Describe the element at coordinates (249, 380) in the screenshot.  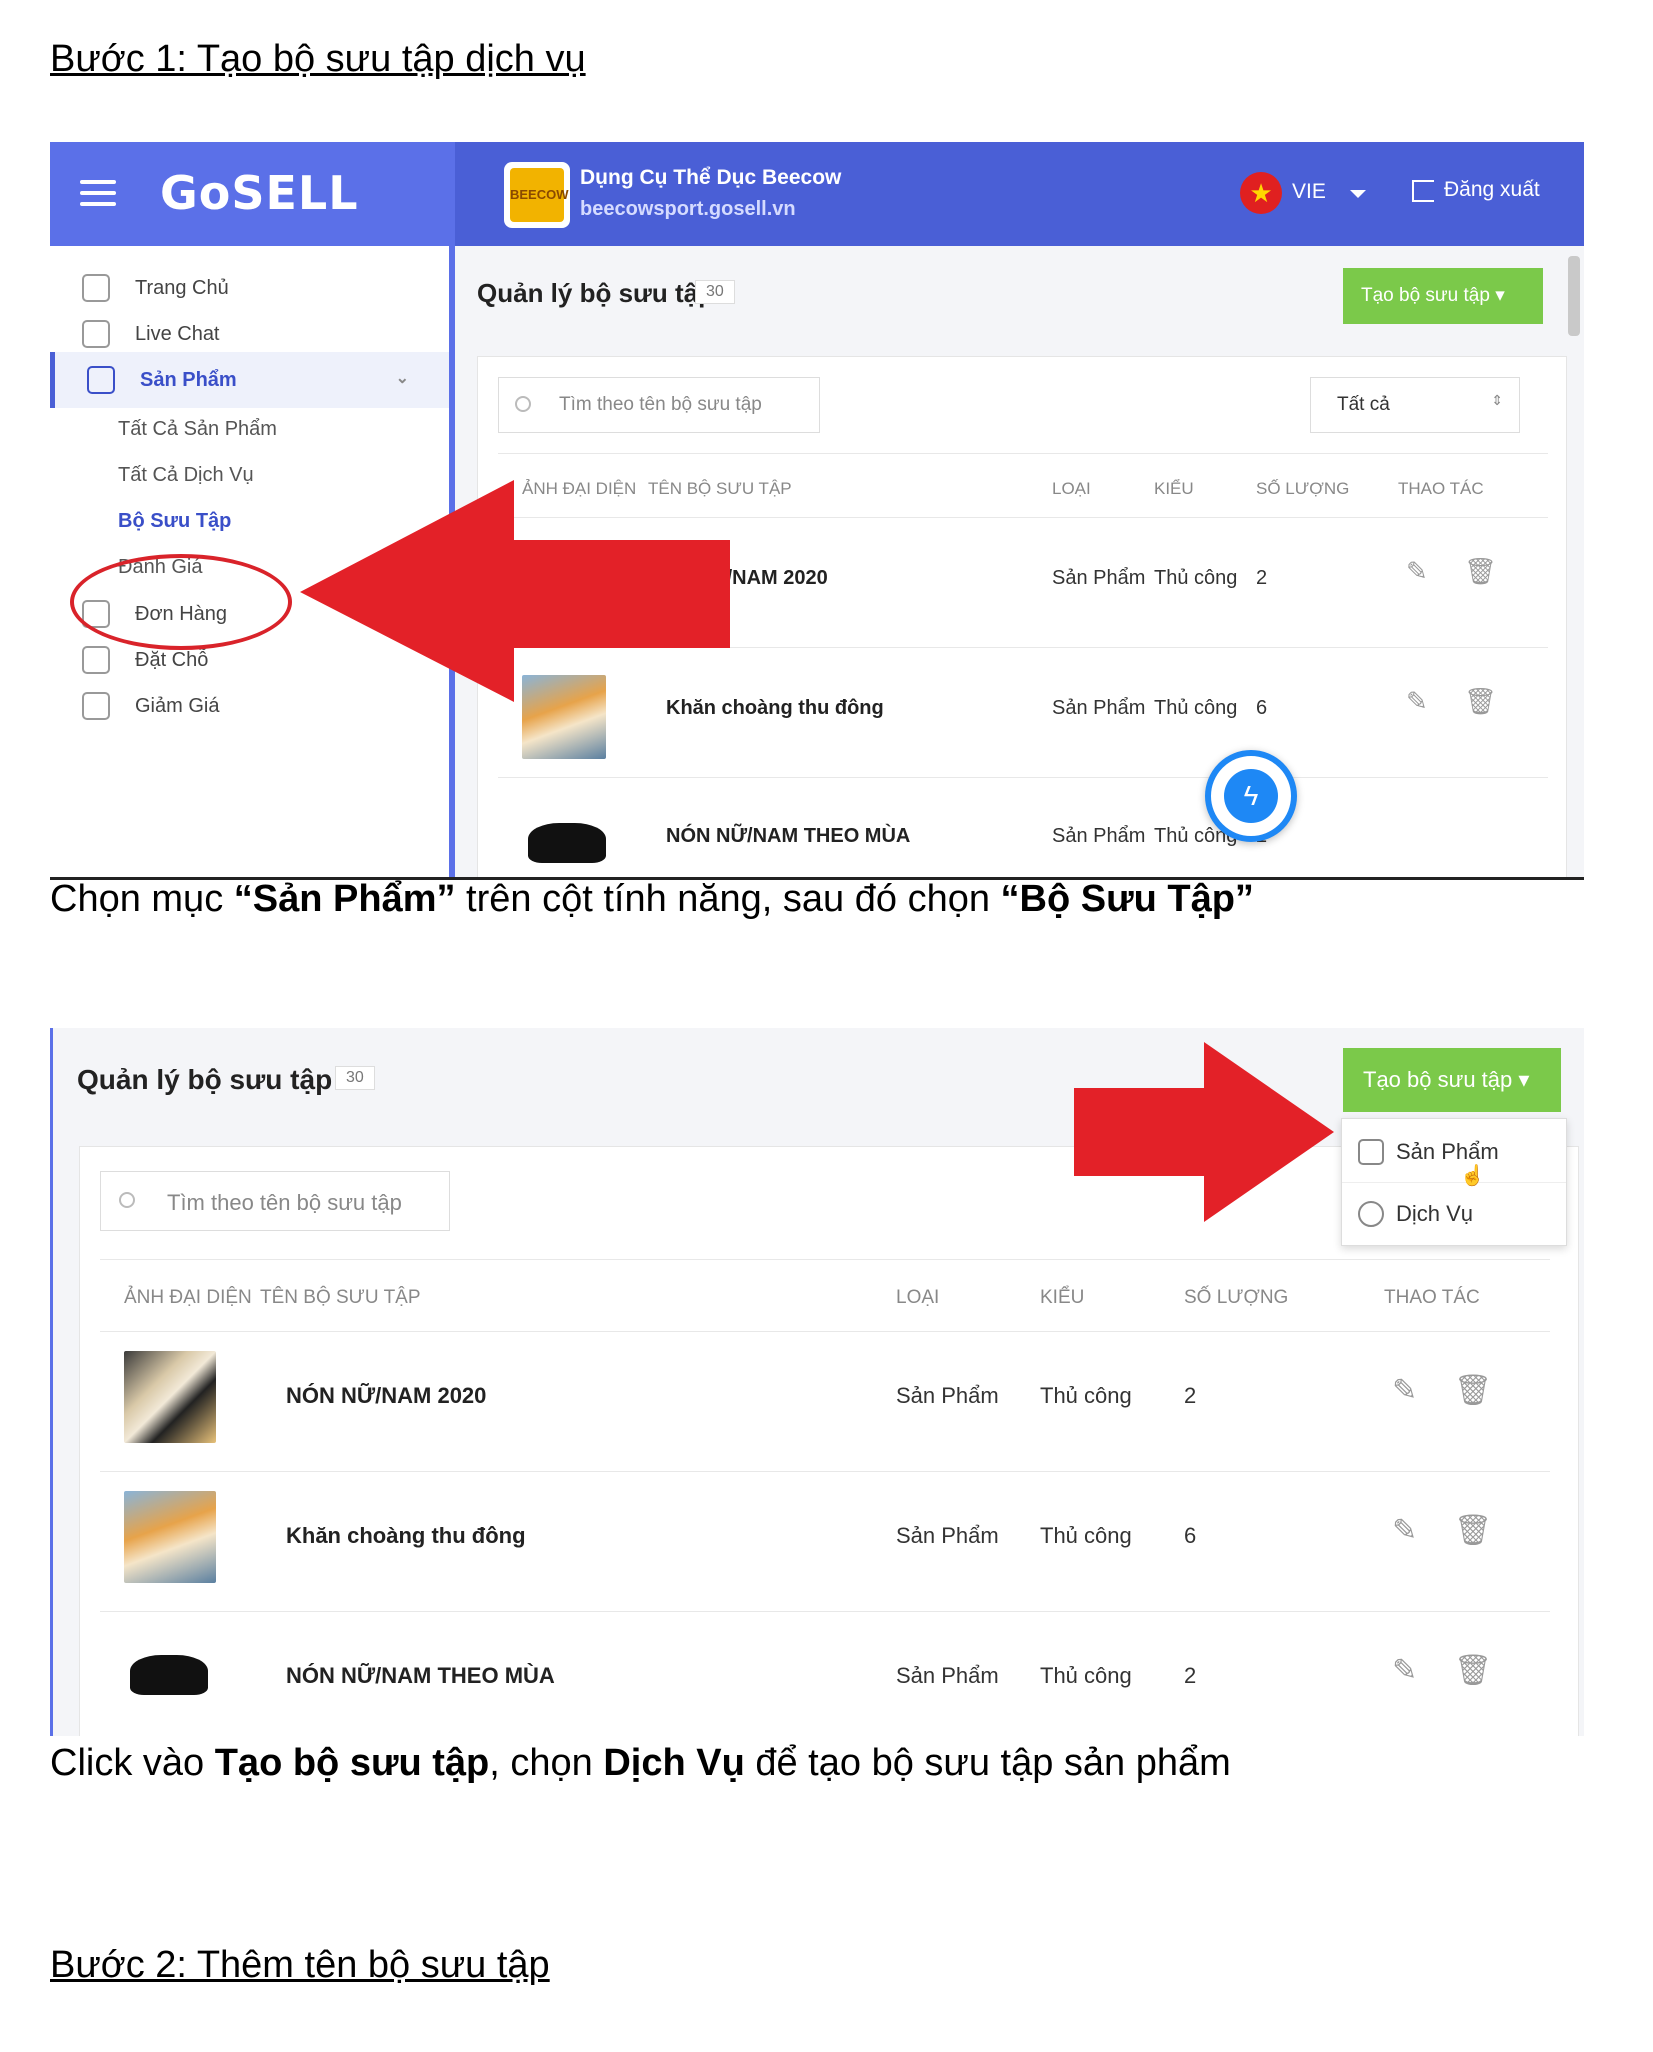
I see `sidebar-item-products: Sản Phẩm ⌄` at that location.